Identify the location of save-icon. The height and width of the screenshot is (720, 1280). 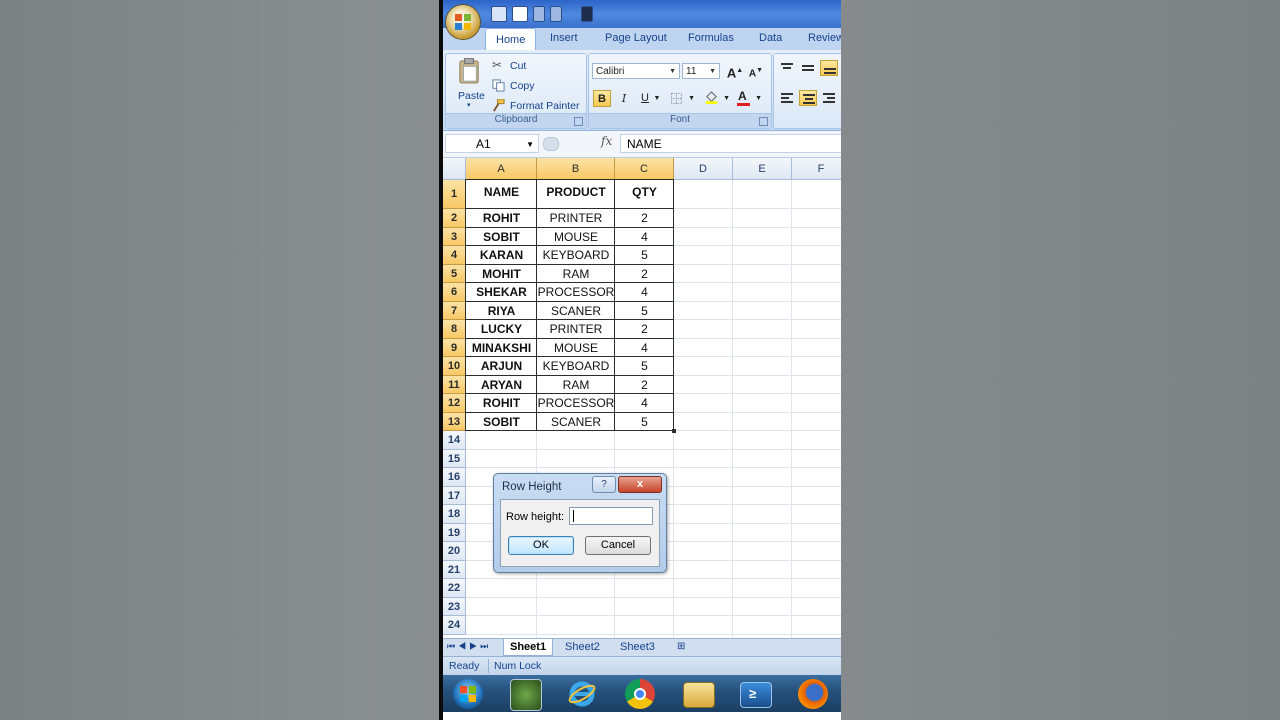
(499, 14).